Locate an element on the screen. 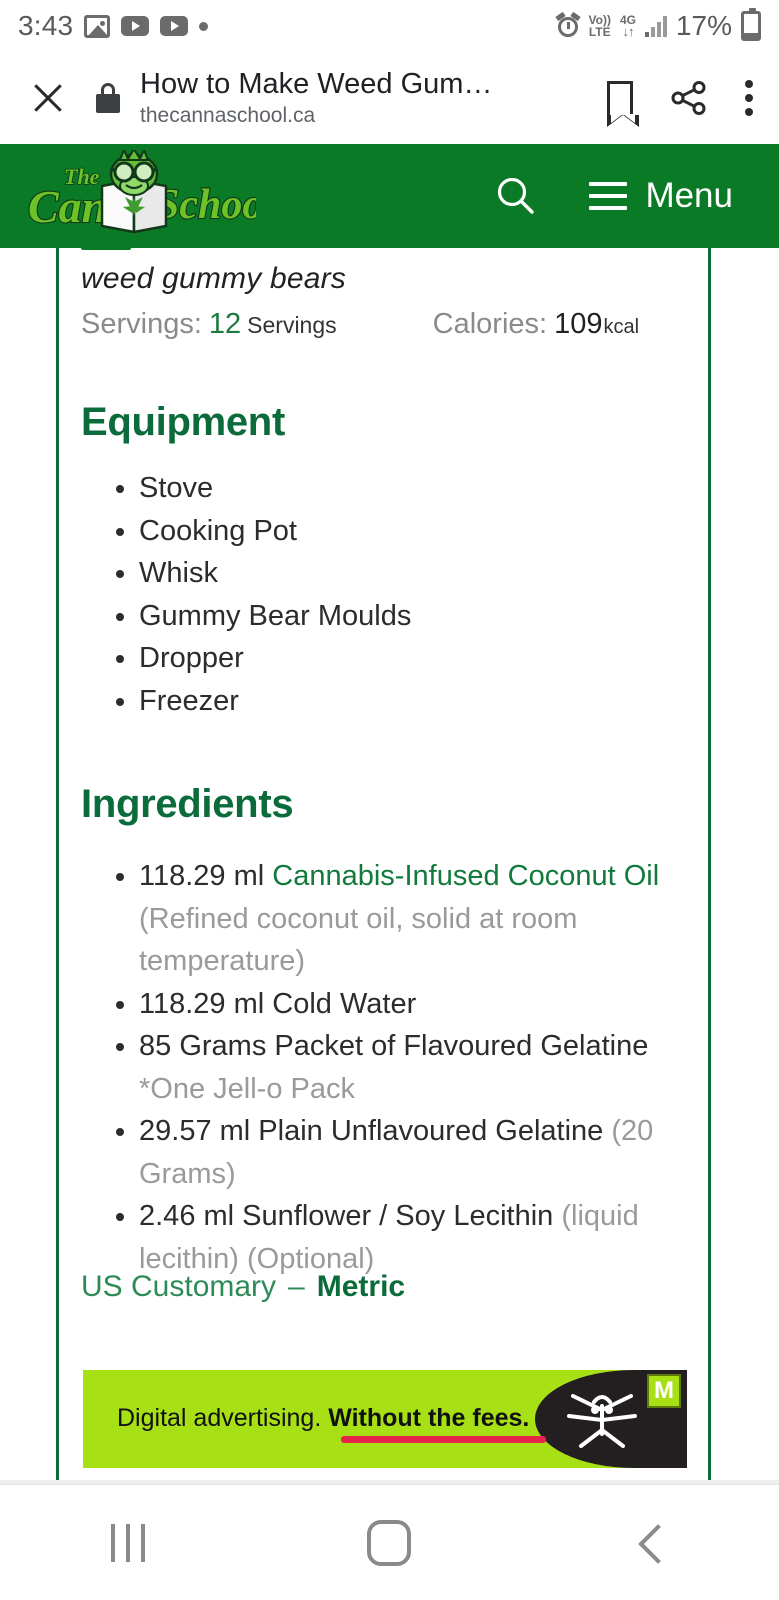 Image resolution: width=779 pixels, height=1600 pixels. status-bar-left: 3:43 is located at coordinates (113, 26).